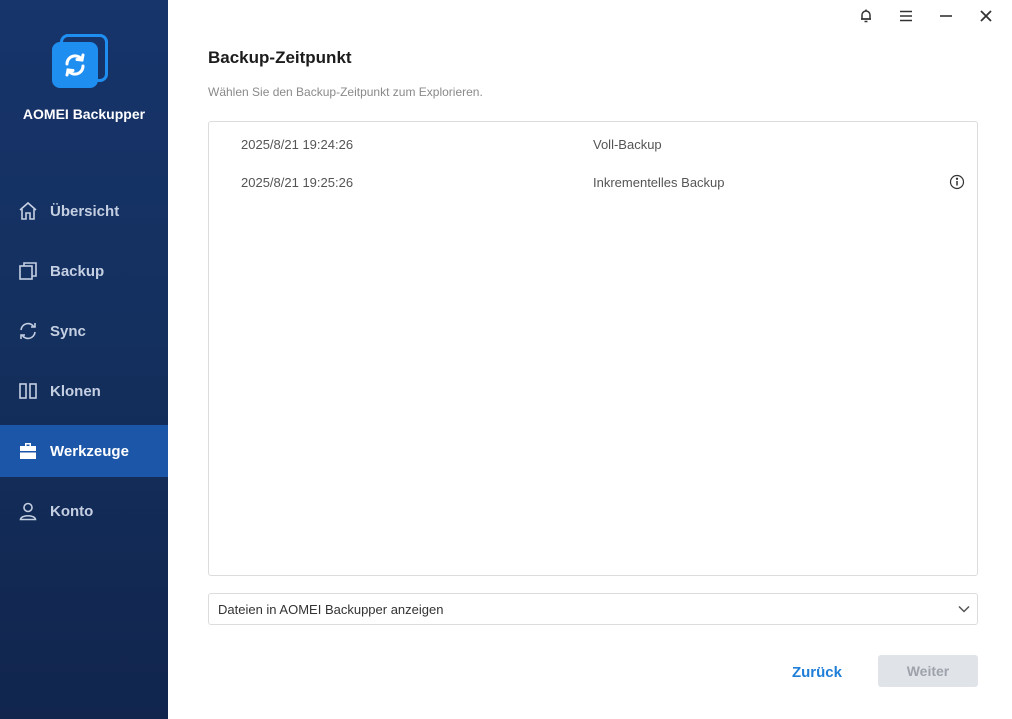  I want to click on backup-time: 2025/8/21 19:25:26, so click(297, 182).